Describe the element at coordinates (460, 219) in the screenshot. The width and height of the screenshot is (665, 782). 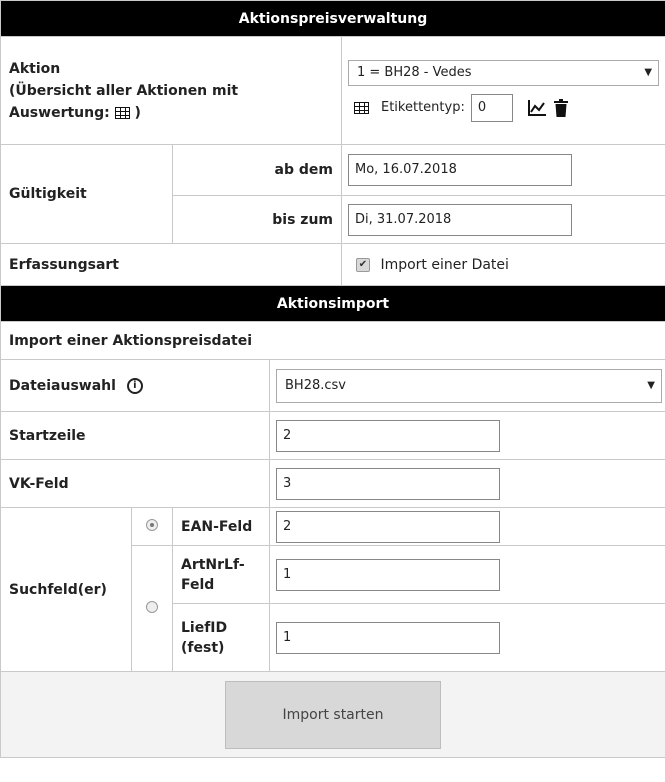
I see `bis-zum-input: Di, 31.07.2018` at that location.